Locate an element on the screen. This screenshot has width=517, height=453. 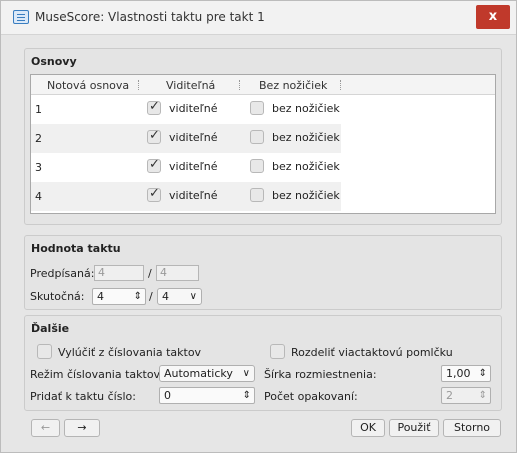
repeat-count-label: Počet opakovaní: is located at coordinates (311, 396).